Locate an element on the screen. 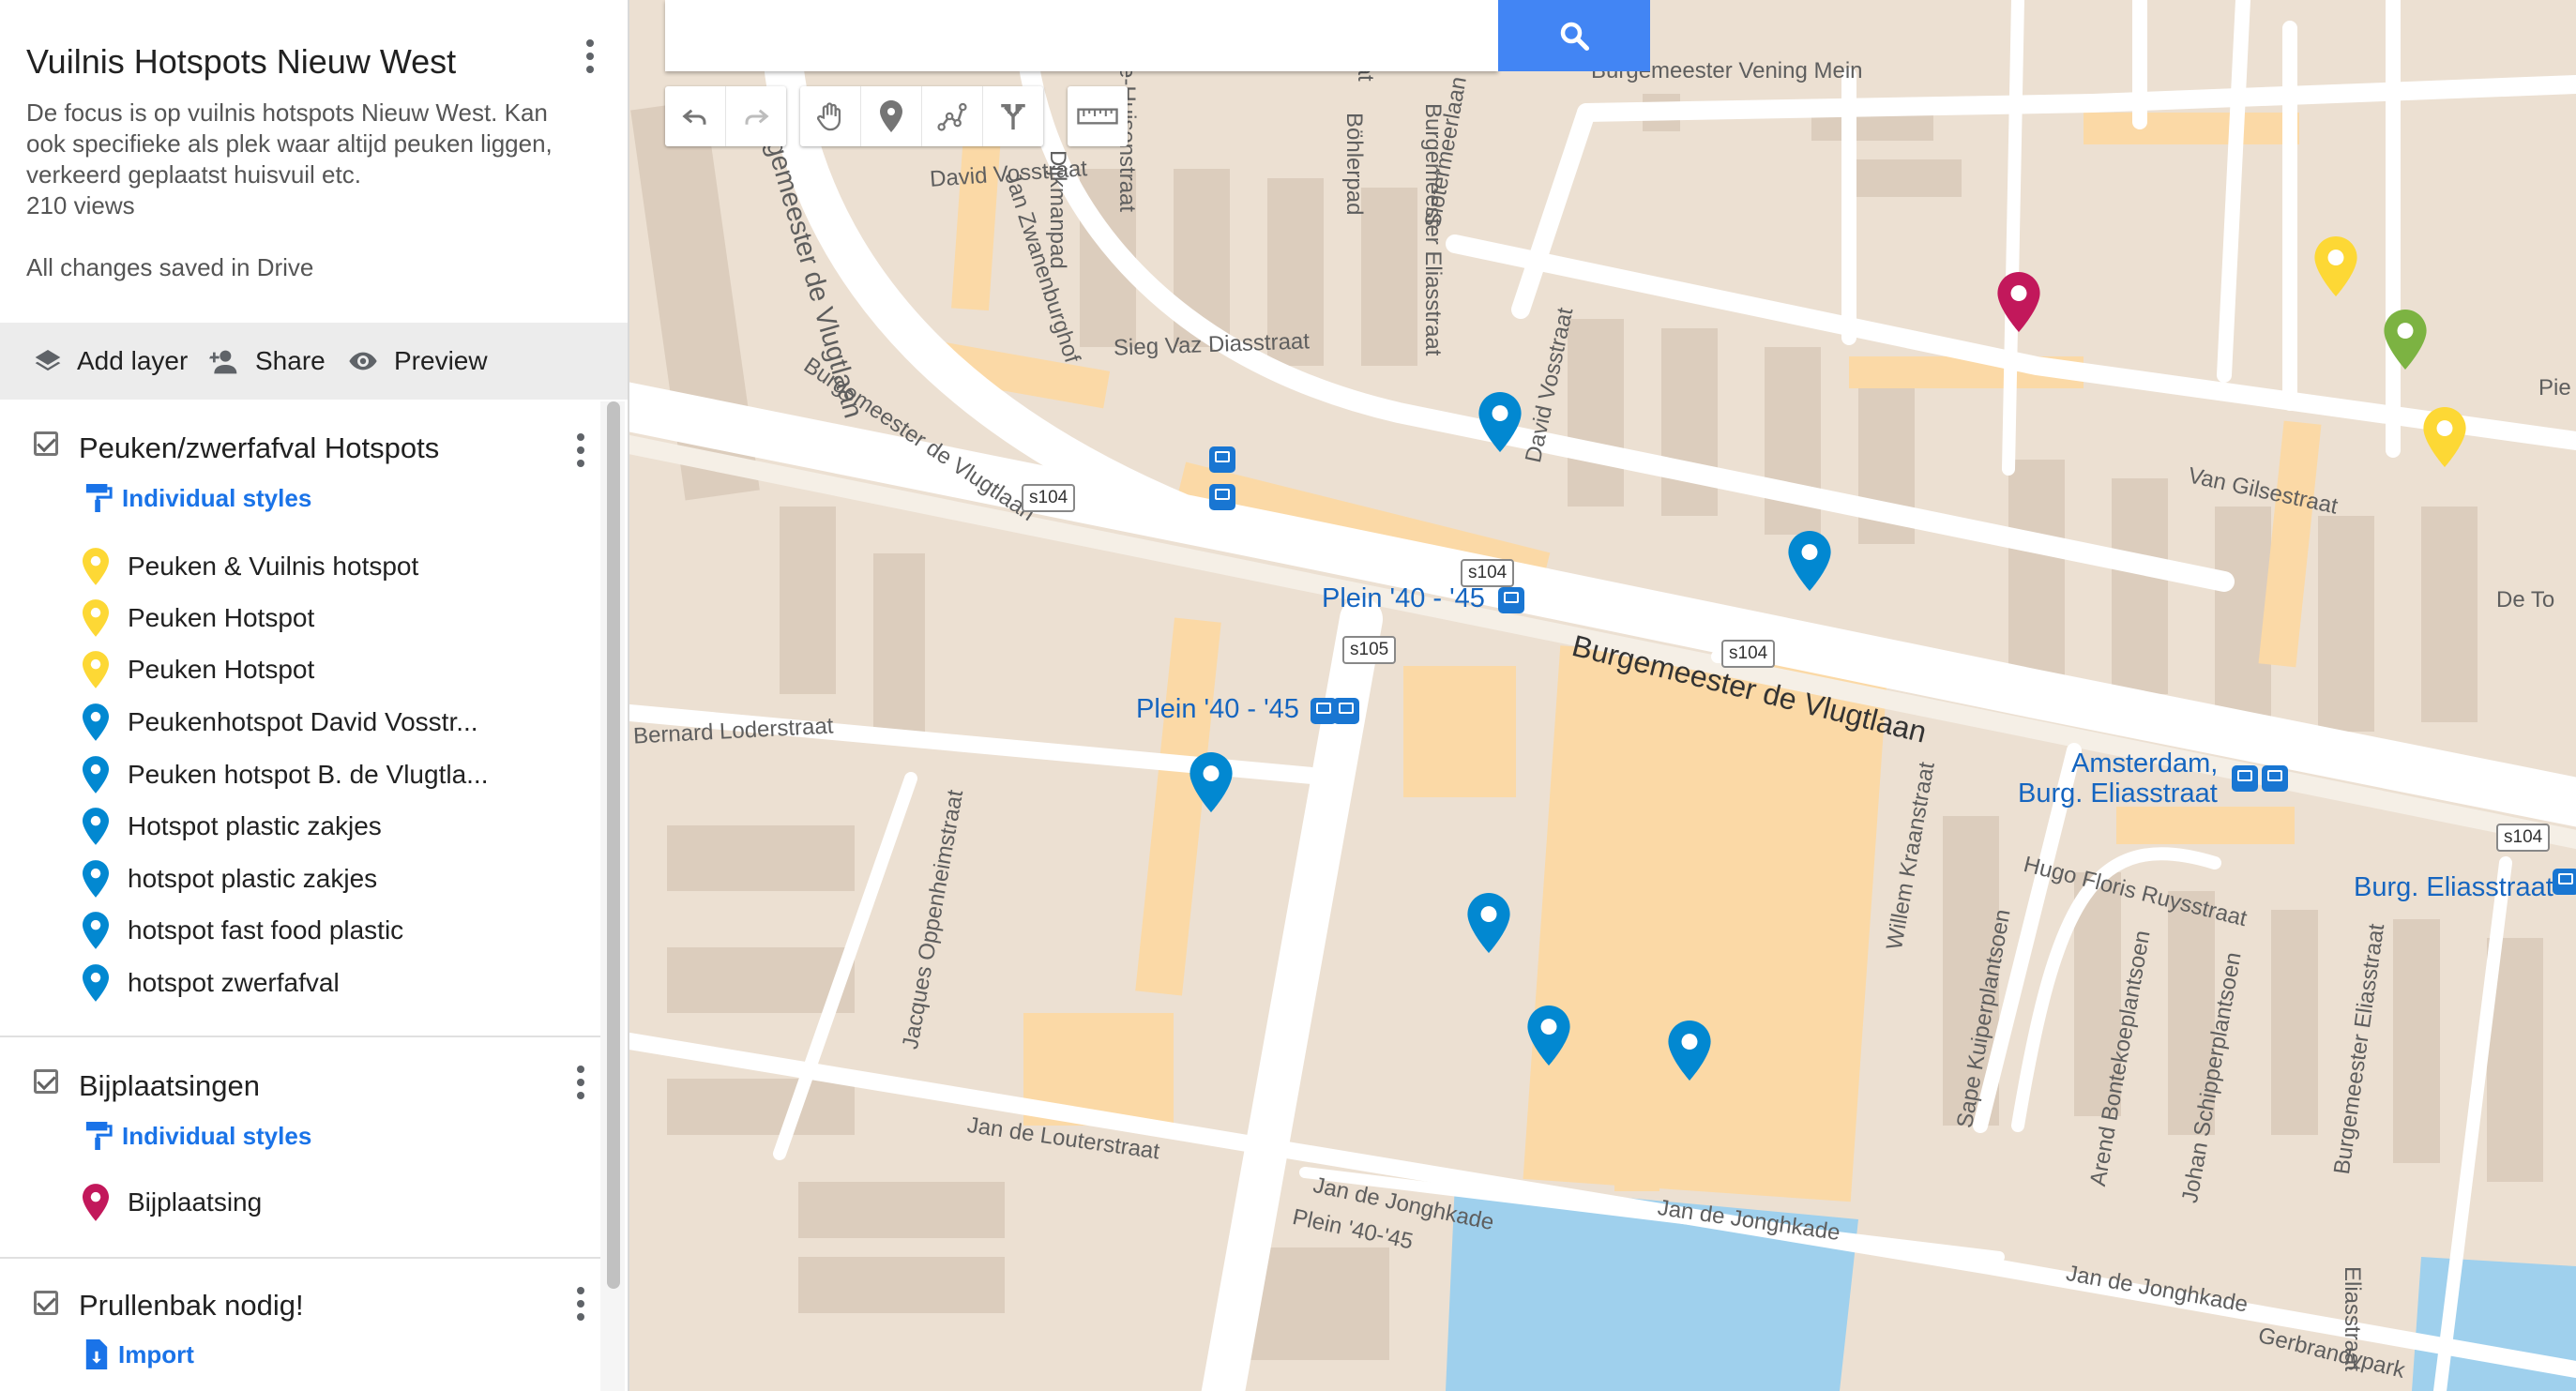 This screenshot has height=1391, width=2576. eye-icon is located at coordinates (363, 361).